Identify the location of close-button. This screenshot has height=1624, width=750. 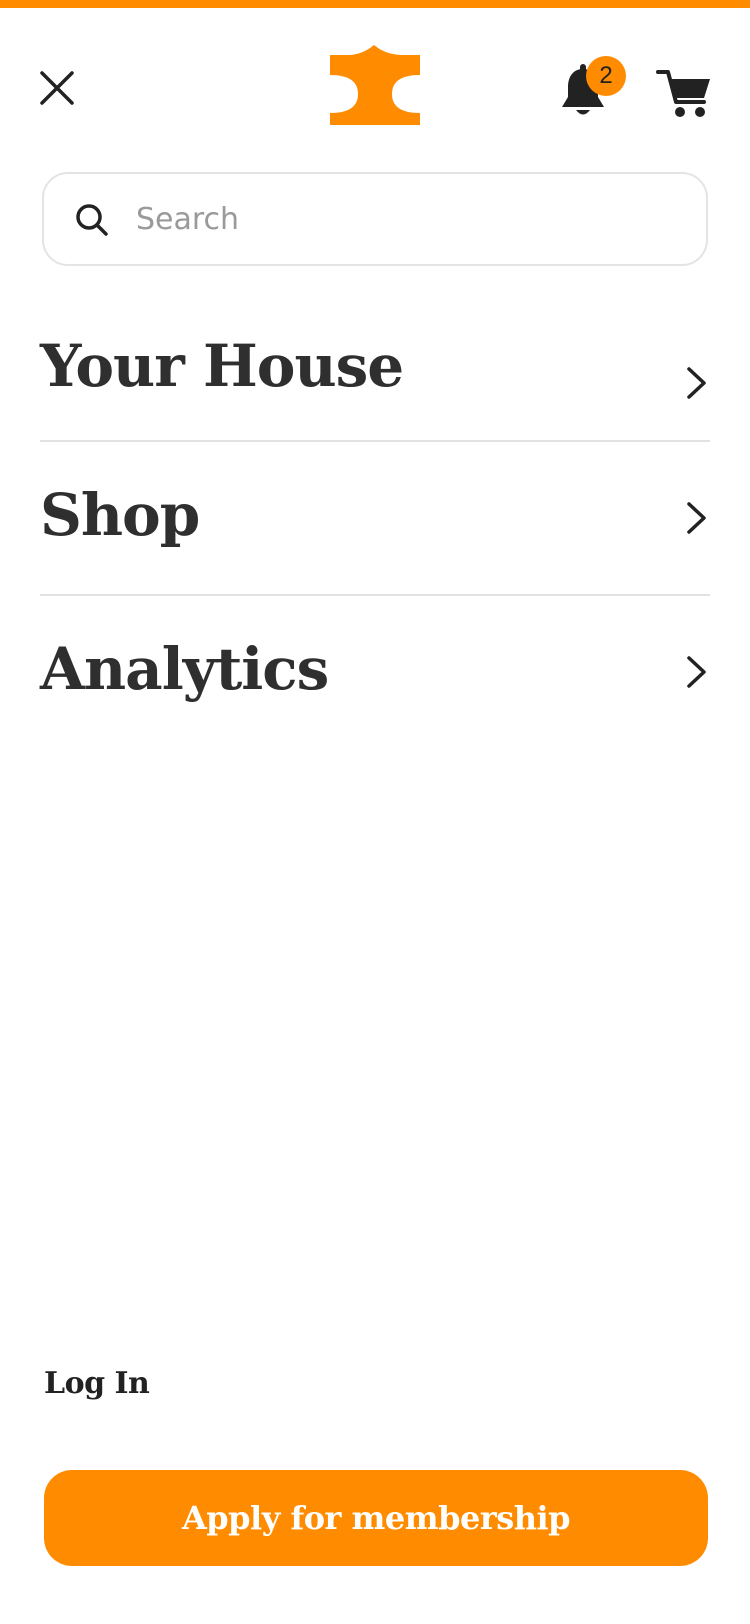
(57, 88).